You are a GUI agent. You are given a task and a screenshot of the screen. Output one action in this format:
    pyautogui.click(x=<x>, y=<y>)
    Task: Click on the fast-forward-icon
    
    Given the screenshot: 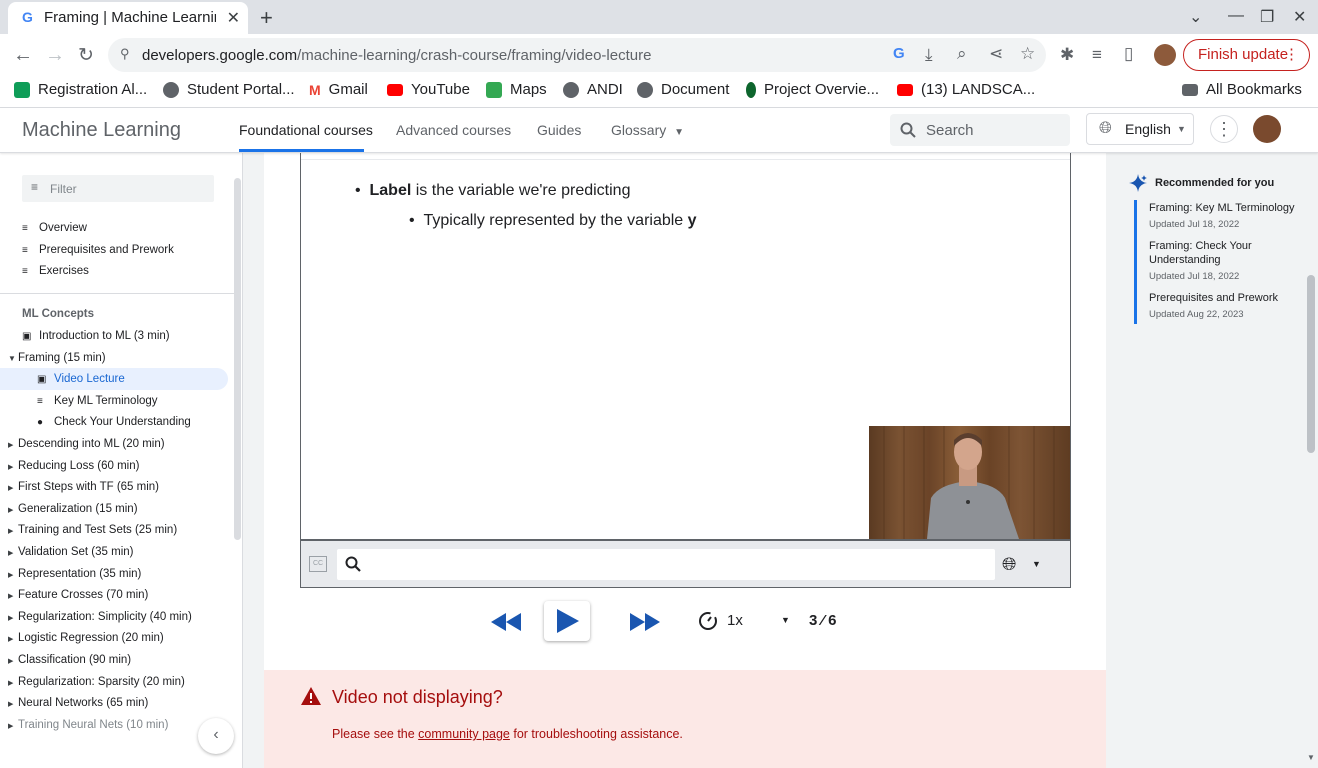 What is the action you would take?
    pyautogui.click(x=646, y=622)
    